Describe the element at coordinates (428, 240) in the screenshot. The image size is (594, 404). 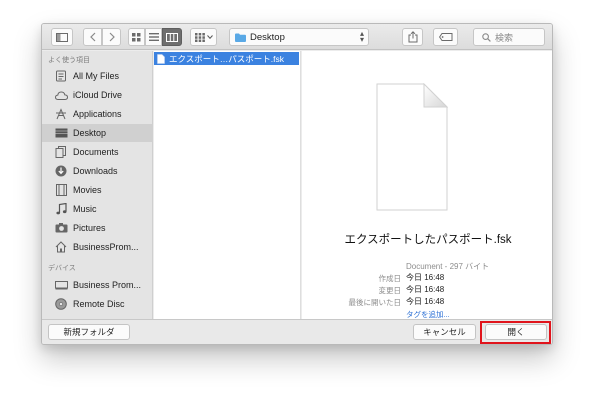
I see `preview-file-title: エクスポートしたパスポート.fsk` at that location.